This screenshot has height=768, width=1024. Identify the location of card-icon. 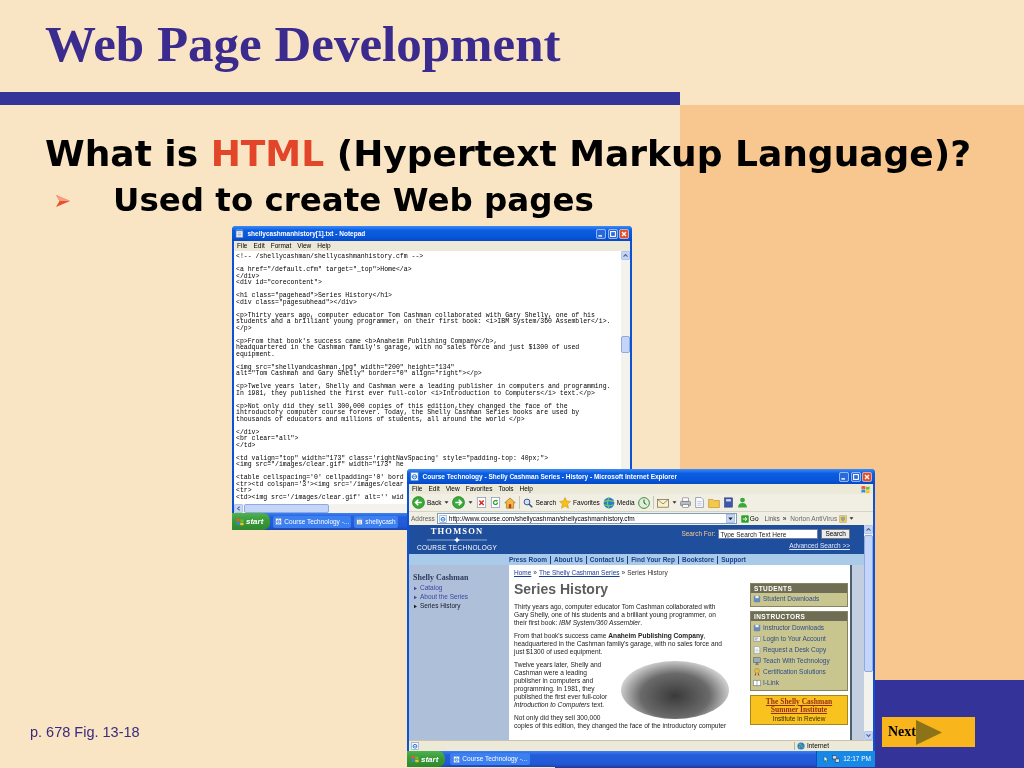
(757, 638).